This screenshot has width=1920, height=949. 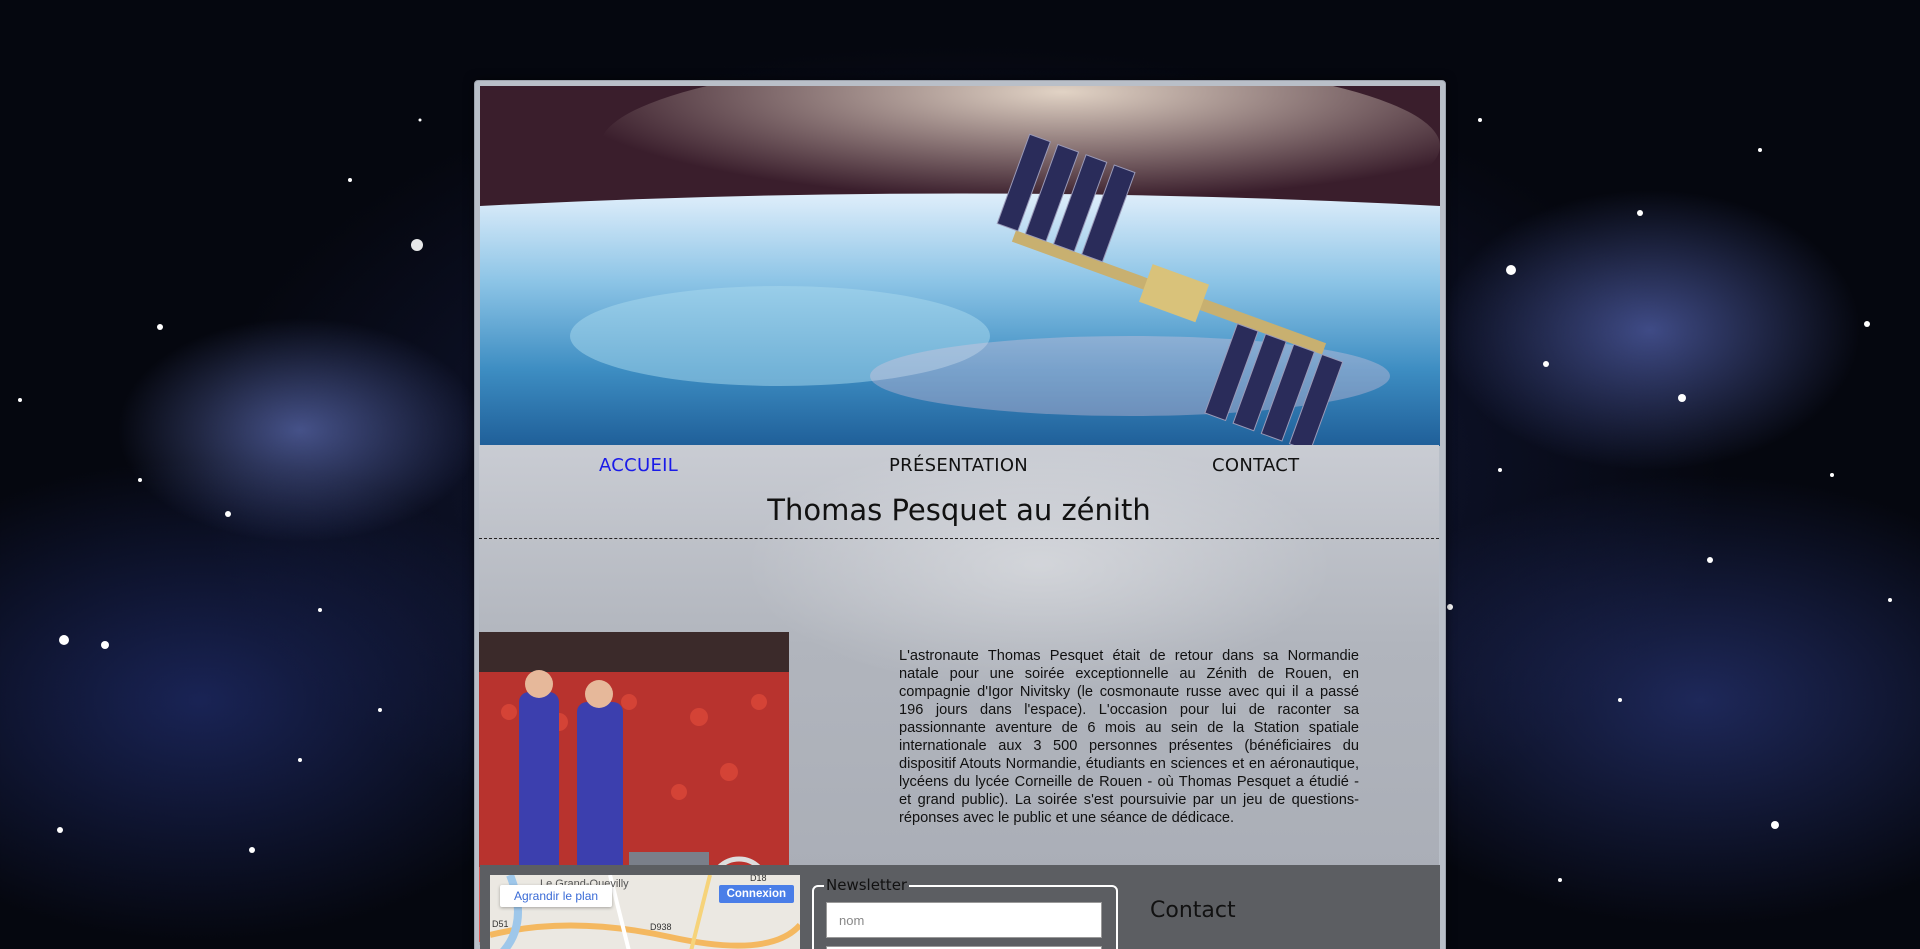 I want to click on main-nav: ACCUEIL PRÉSENTATION CONTACT, so click(x=959, y=465).